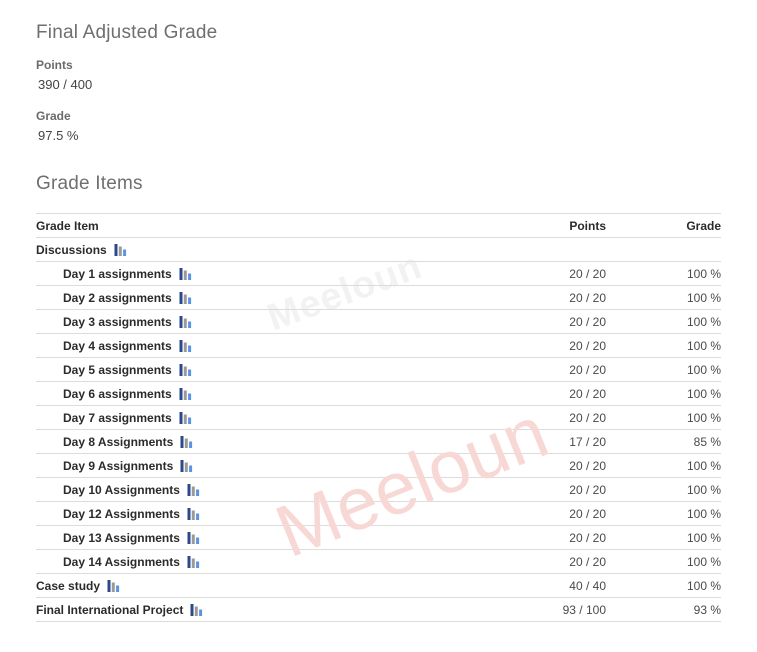  I want to click on table-row: Final International Project 93 / 100 93 %, so click(378, 609).